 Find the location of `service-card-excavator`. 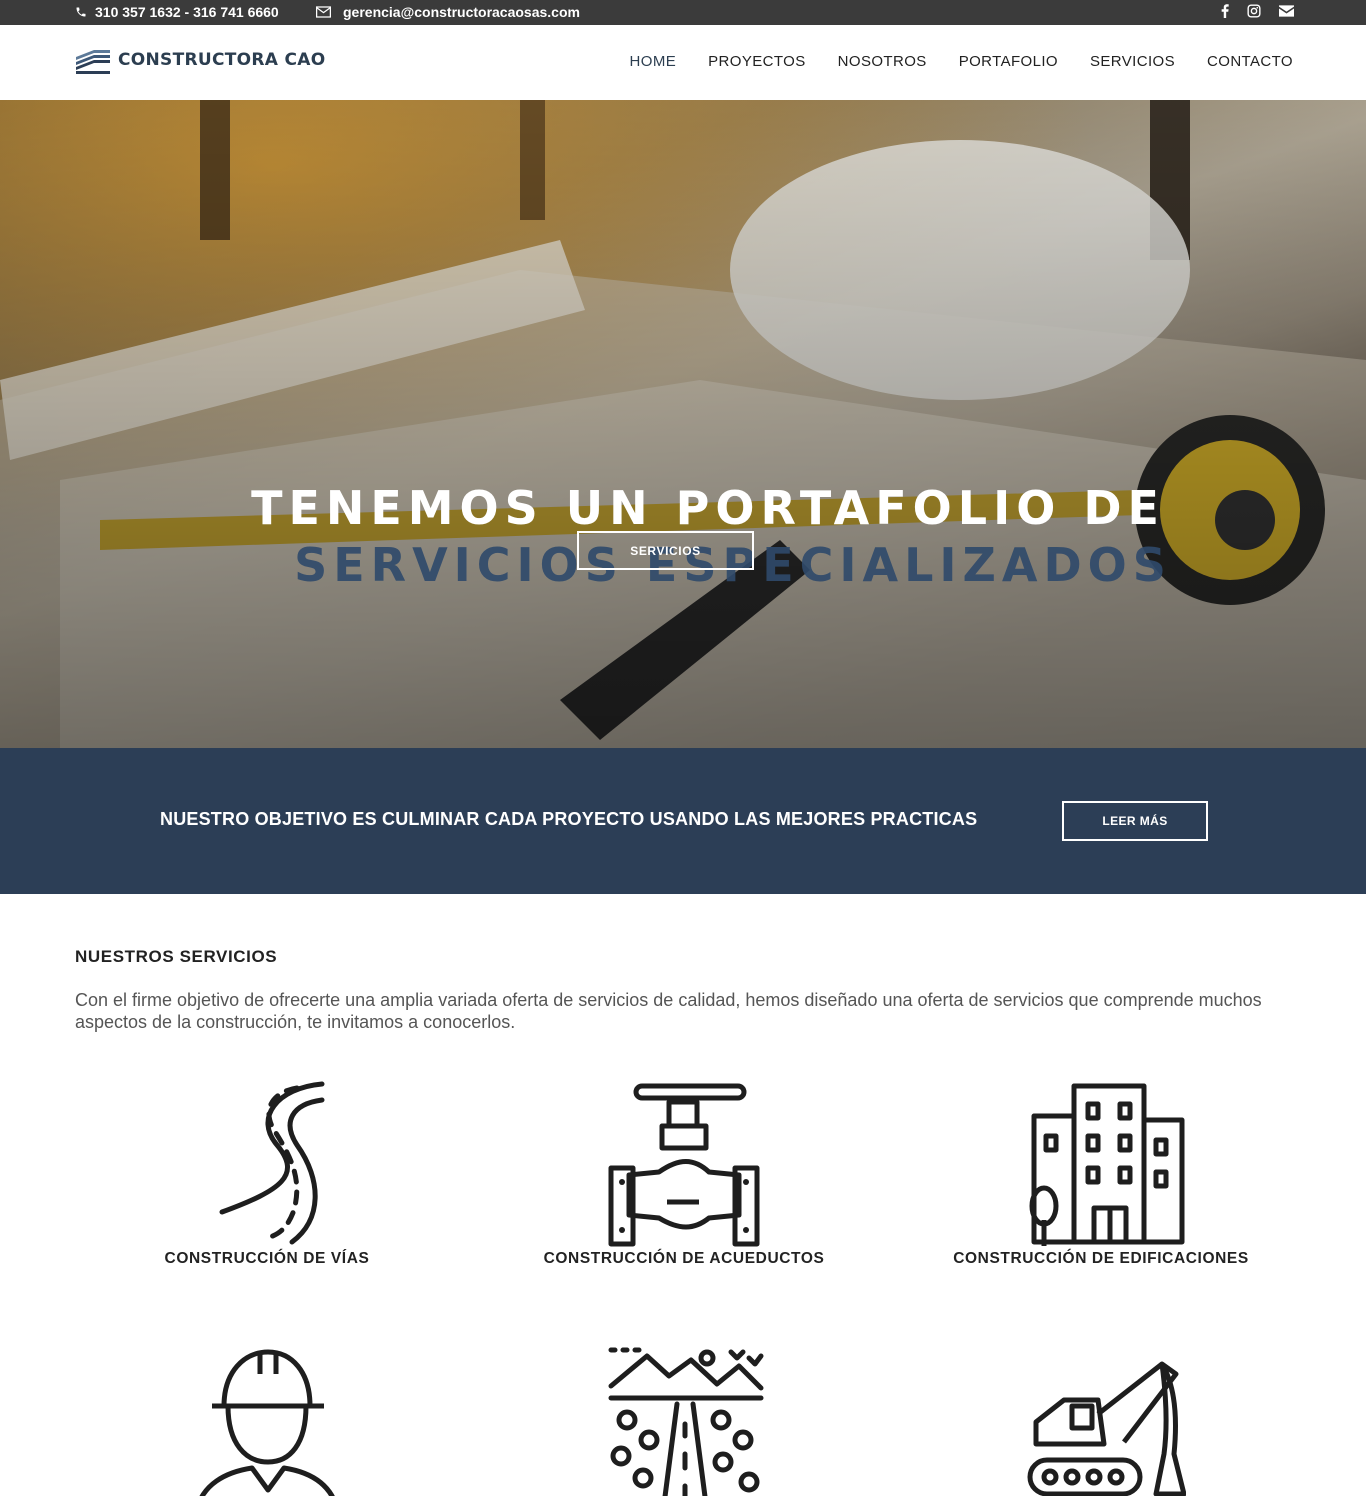

service-card-excavator is located at coordinates (1101, 1420).